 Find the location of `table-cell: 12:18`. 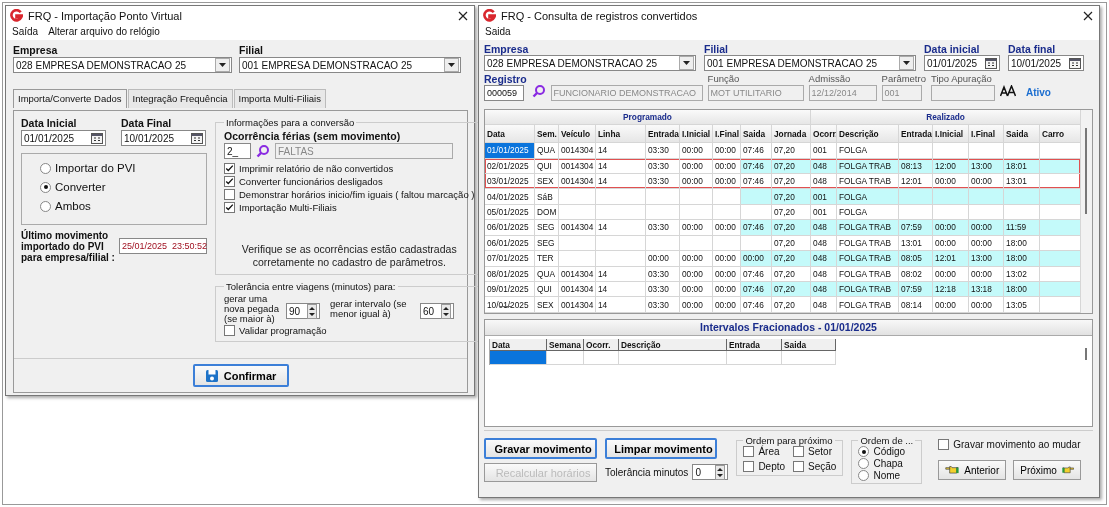

table-cell: 12:18 is located at coordinates (951, 290).